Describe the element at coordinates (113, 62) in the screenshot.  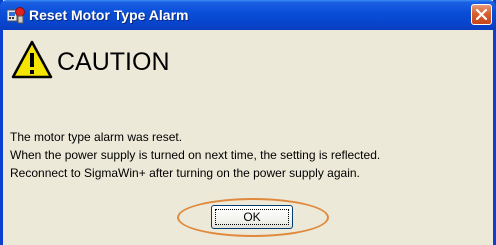
I see `caution-heading: CAUTION` at that location.